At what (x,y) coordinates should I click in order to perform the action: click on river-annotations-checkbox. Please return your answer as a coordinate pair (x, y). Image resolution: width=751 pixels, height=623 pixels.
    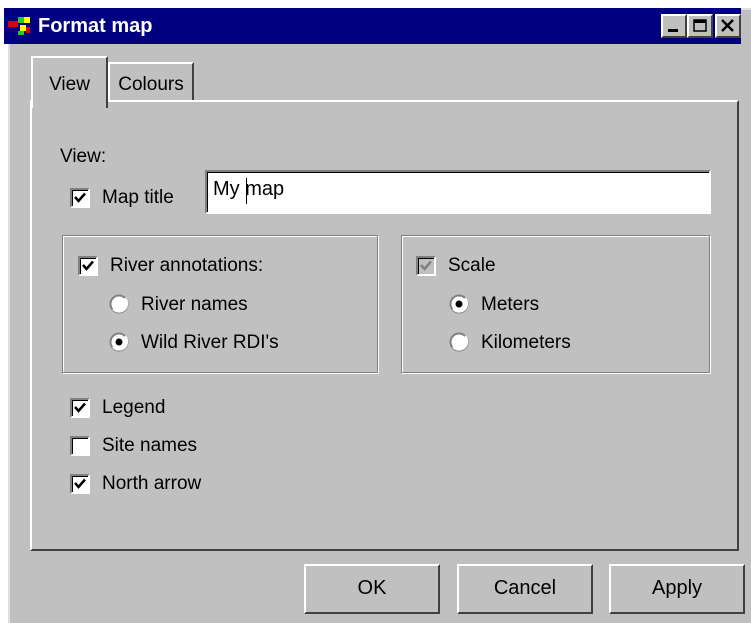
    Looking at the image, I should click on (88, 266).